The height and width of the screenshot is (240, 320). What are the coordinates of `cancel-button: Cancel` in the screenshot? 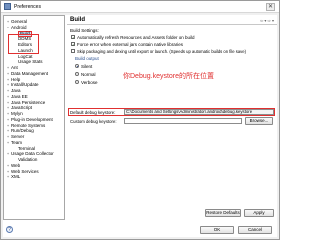 It's located at (255, 230).